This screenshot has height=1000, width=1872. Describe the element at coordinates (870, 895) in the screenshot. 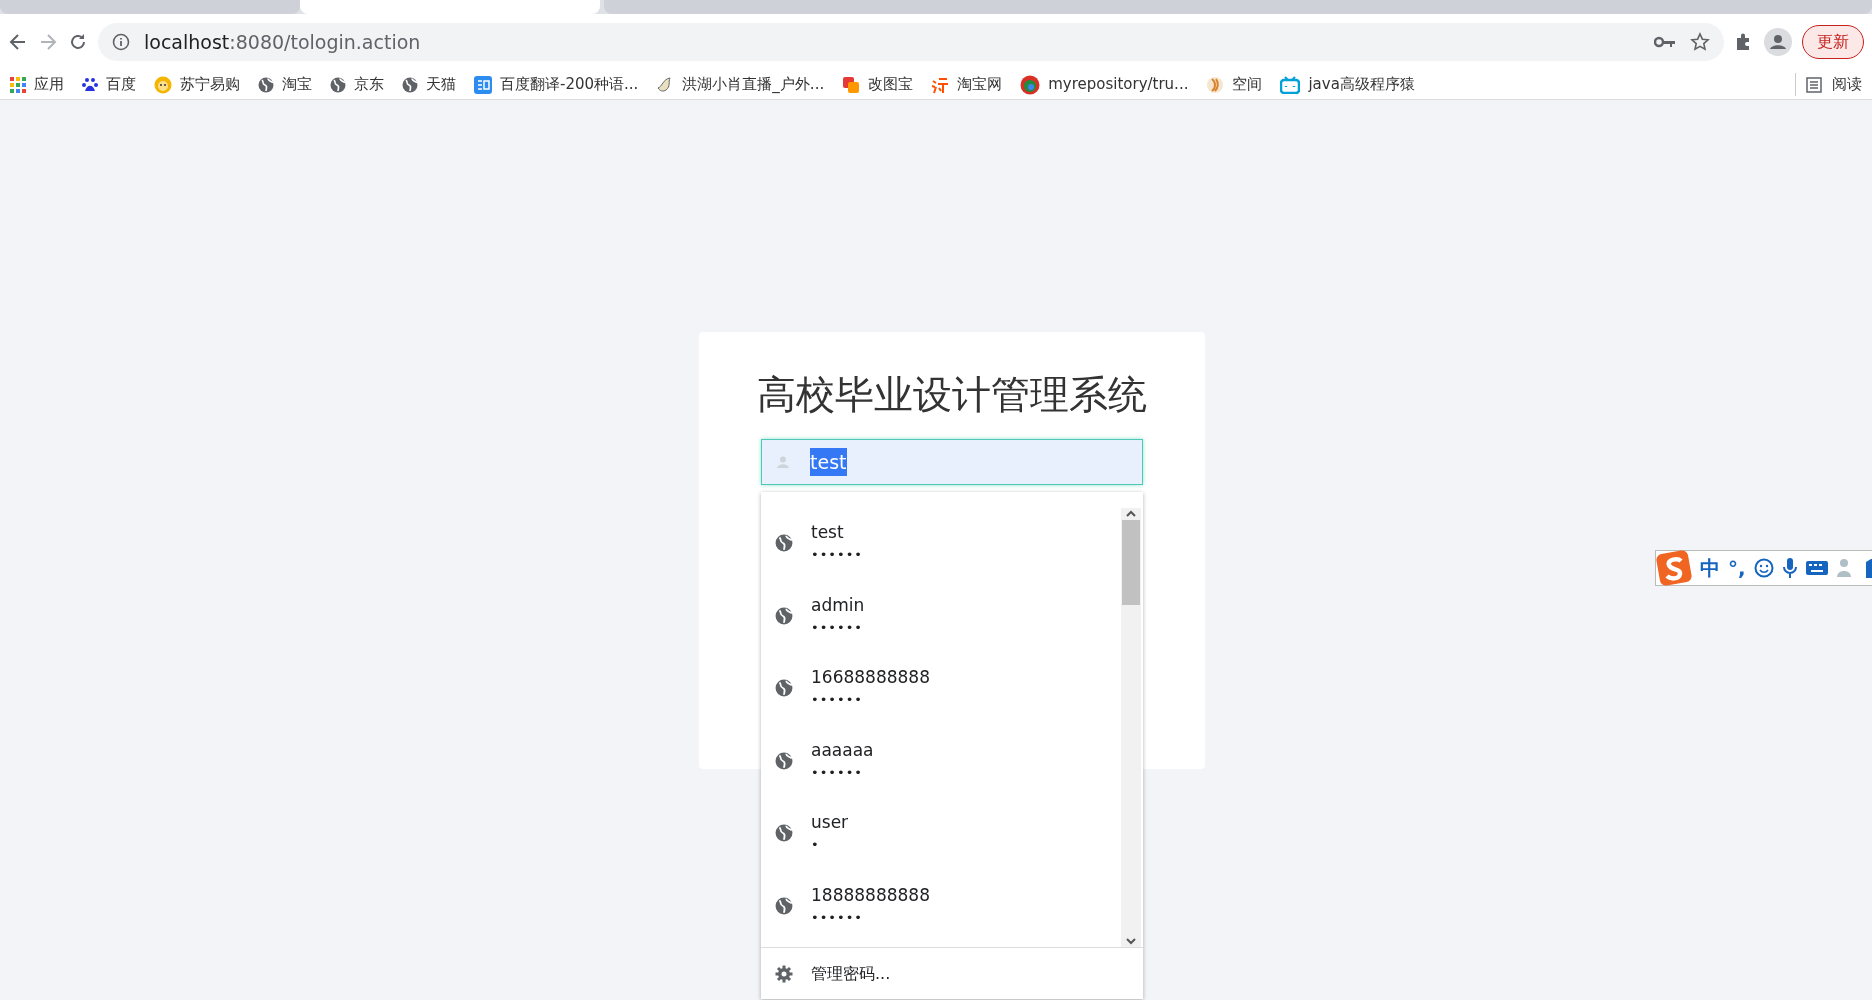

I see `saved-username: 18888888888` at that location.